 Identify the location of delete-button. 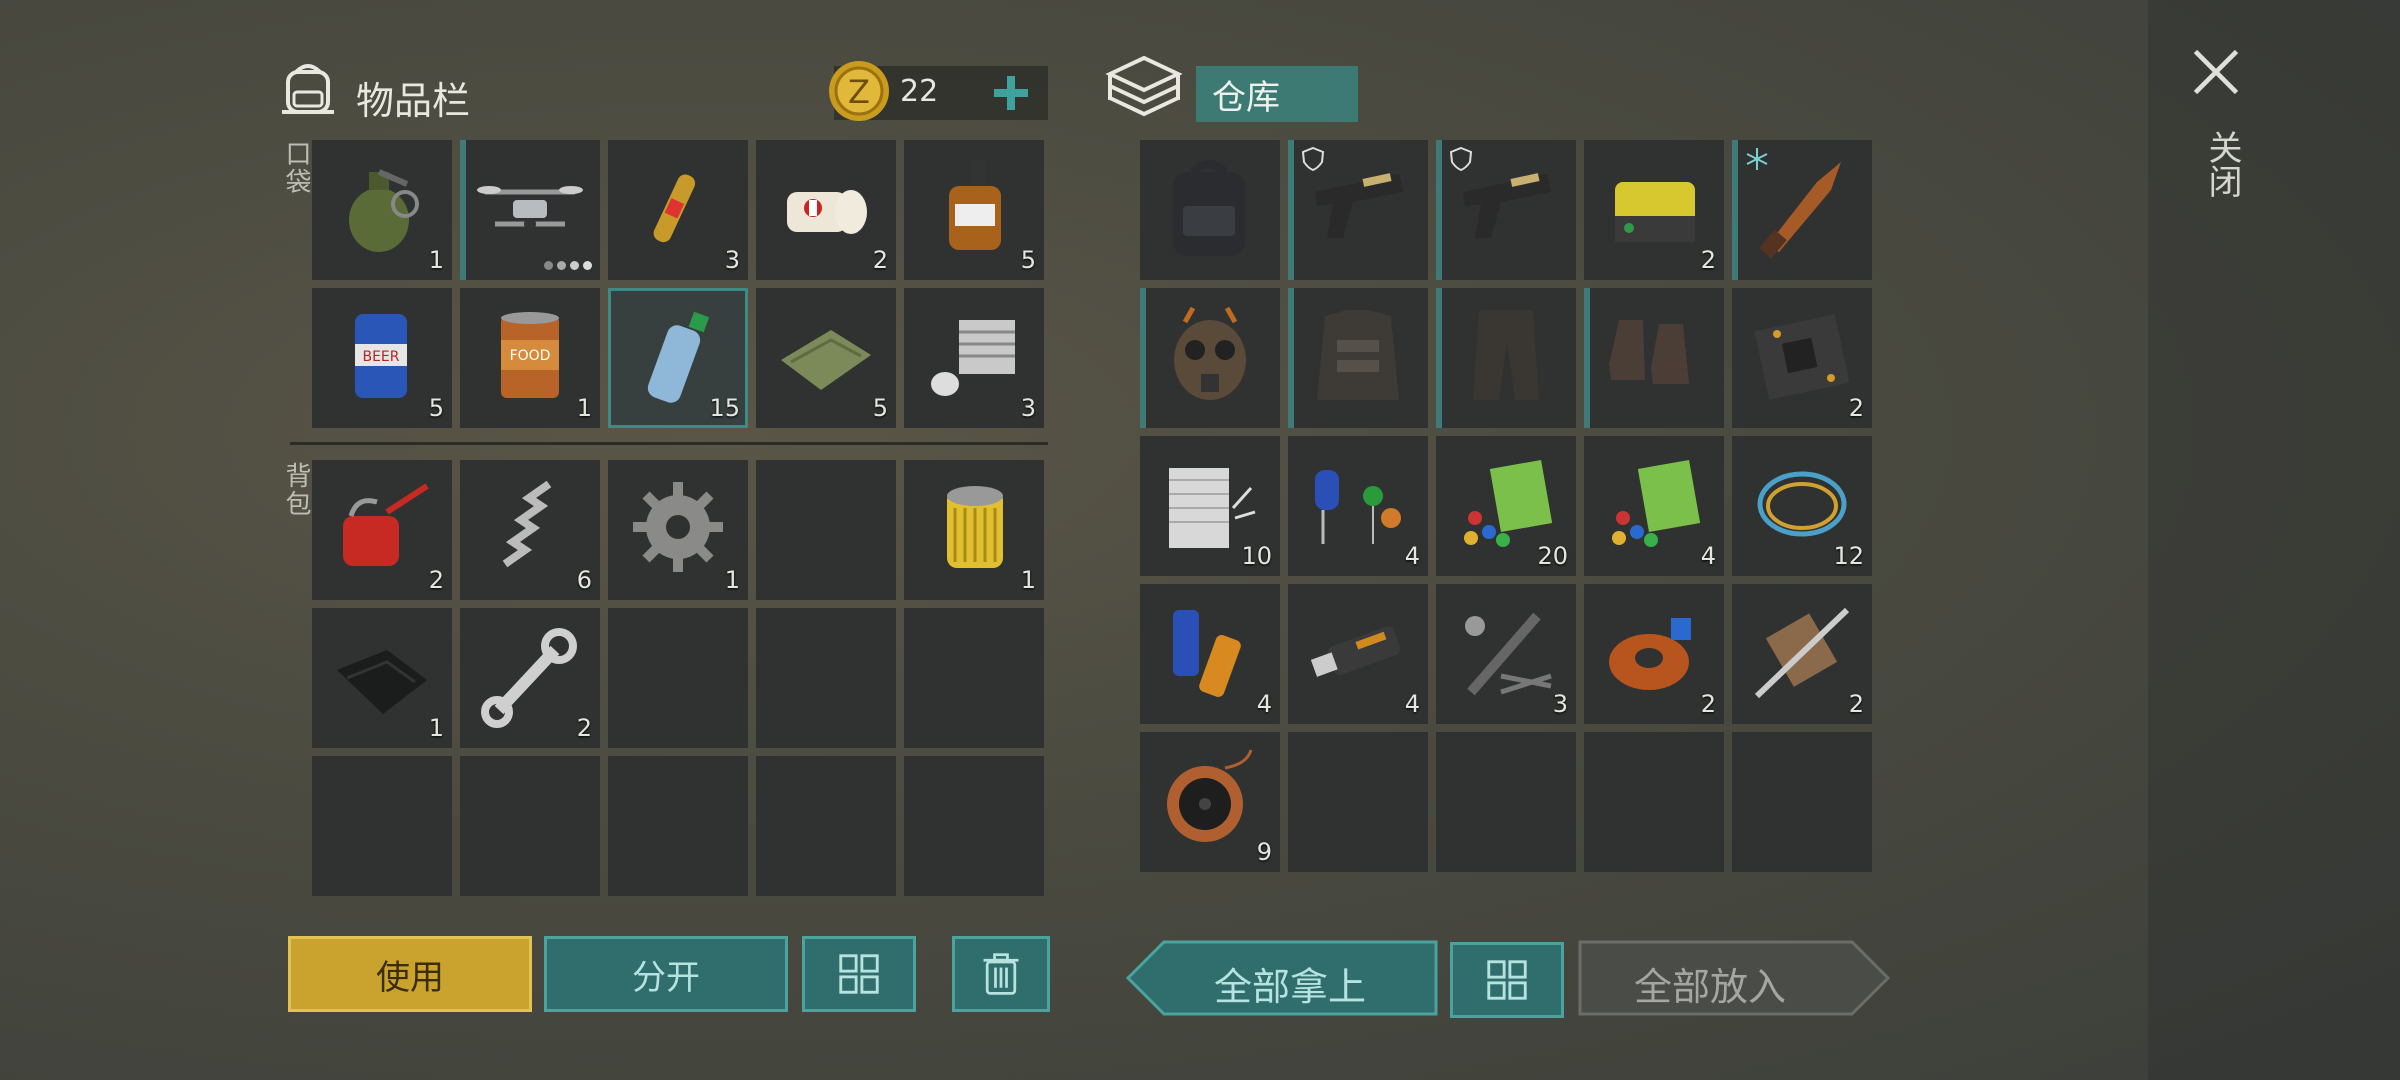
(1001, 974).